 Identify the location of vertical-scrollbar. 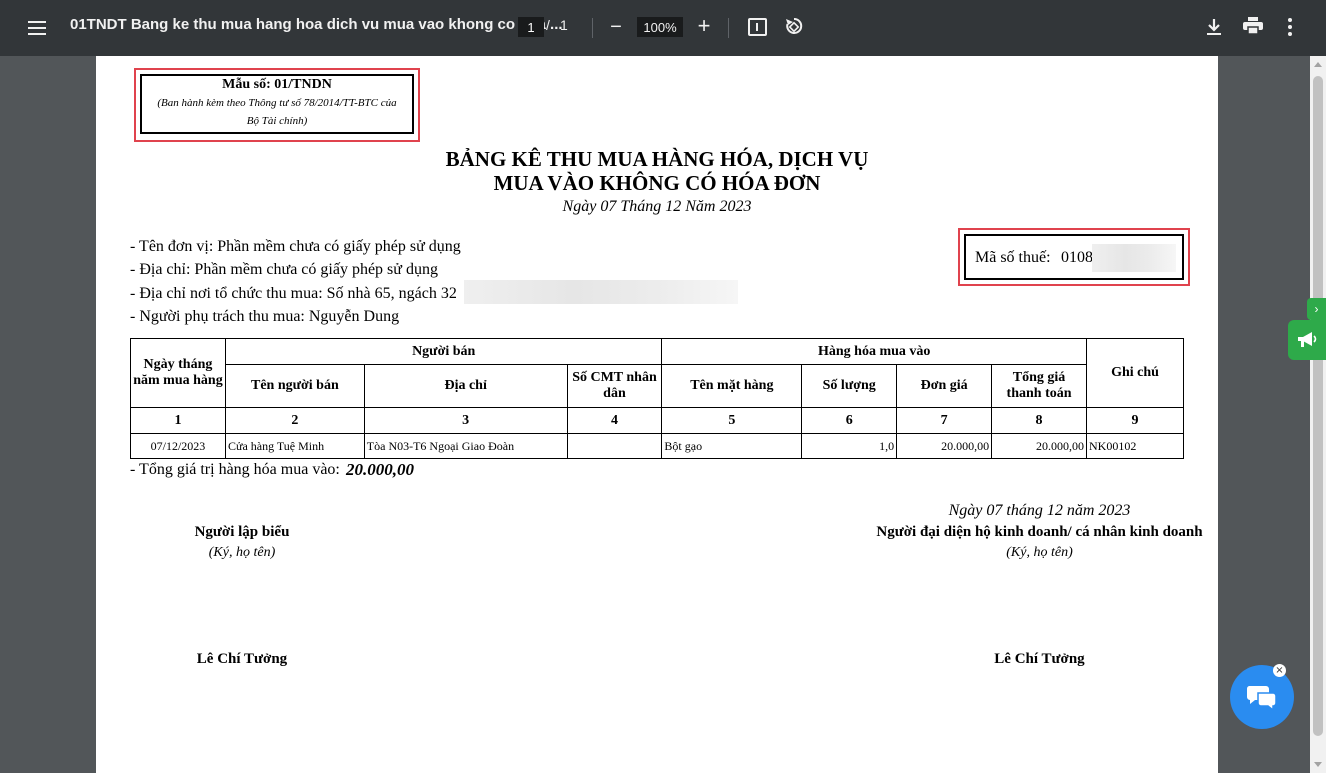
(1318, 414).